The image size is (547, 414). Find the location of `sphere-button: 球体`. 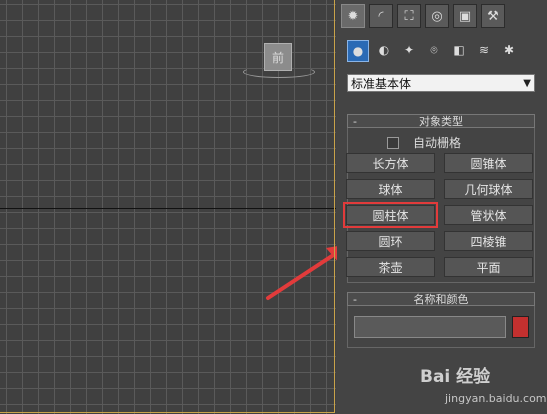

sphere-button: 球体 is located at coordinates (390, 189).